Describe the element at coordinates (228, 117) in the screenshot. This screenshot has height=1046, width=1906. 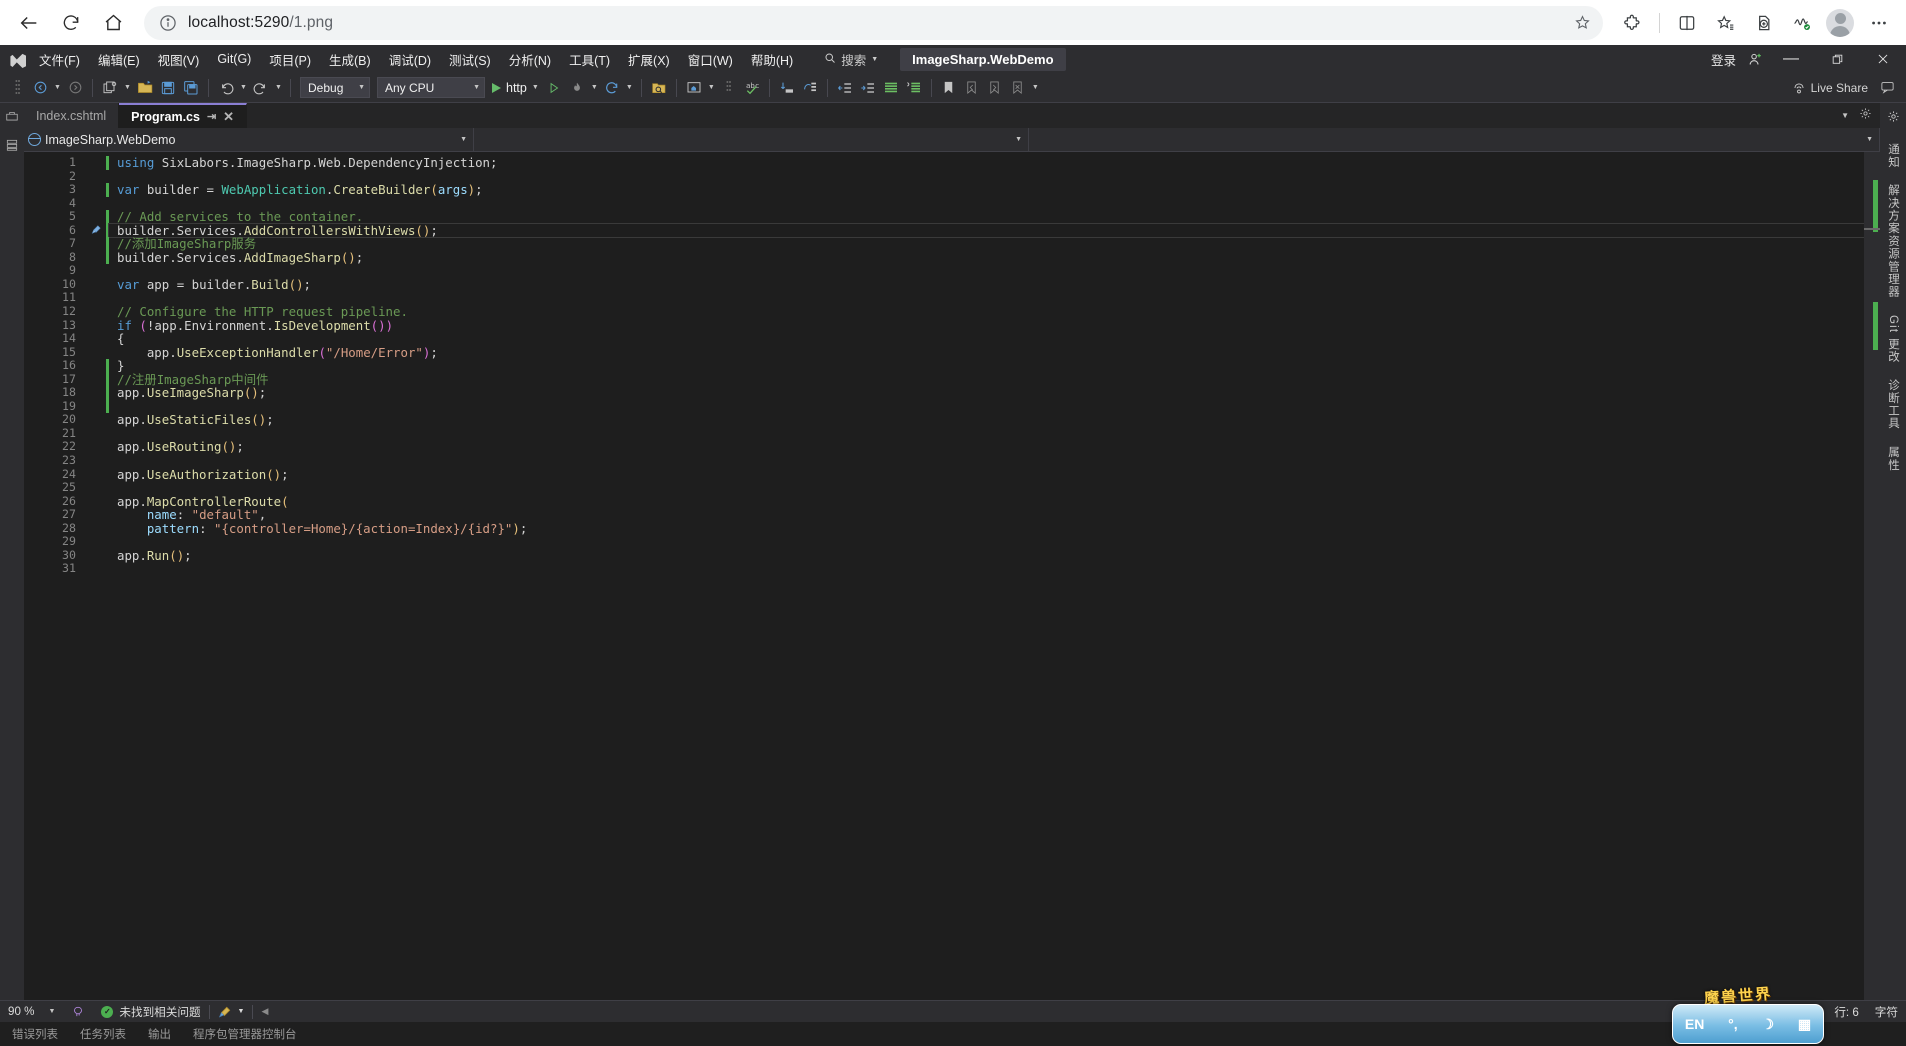
I see `close-tab-icon: ✕` at that location.